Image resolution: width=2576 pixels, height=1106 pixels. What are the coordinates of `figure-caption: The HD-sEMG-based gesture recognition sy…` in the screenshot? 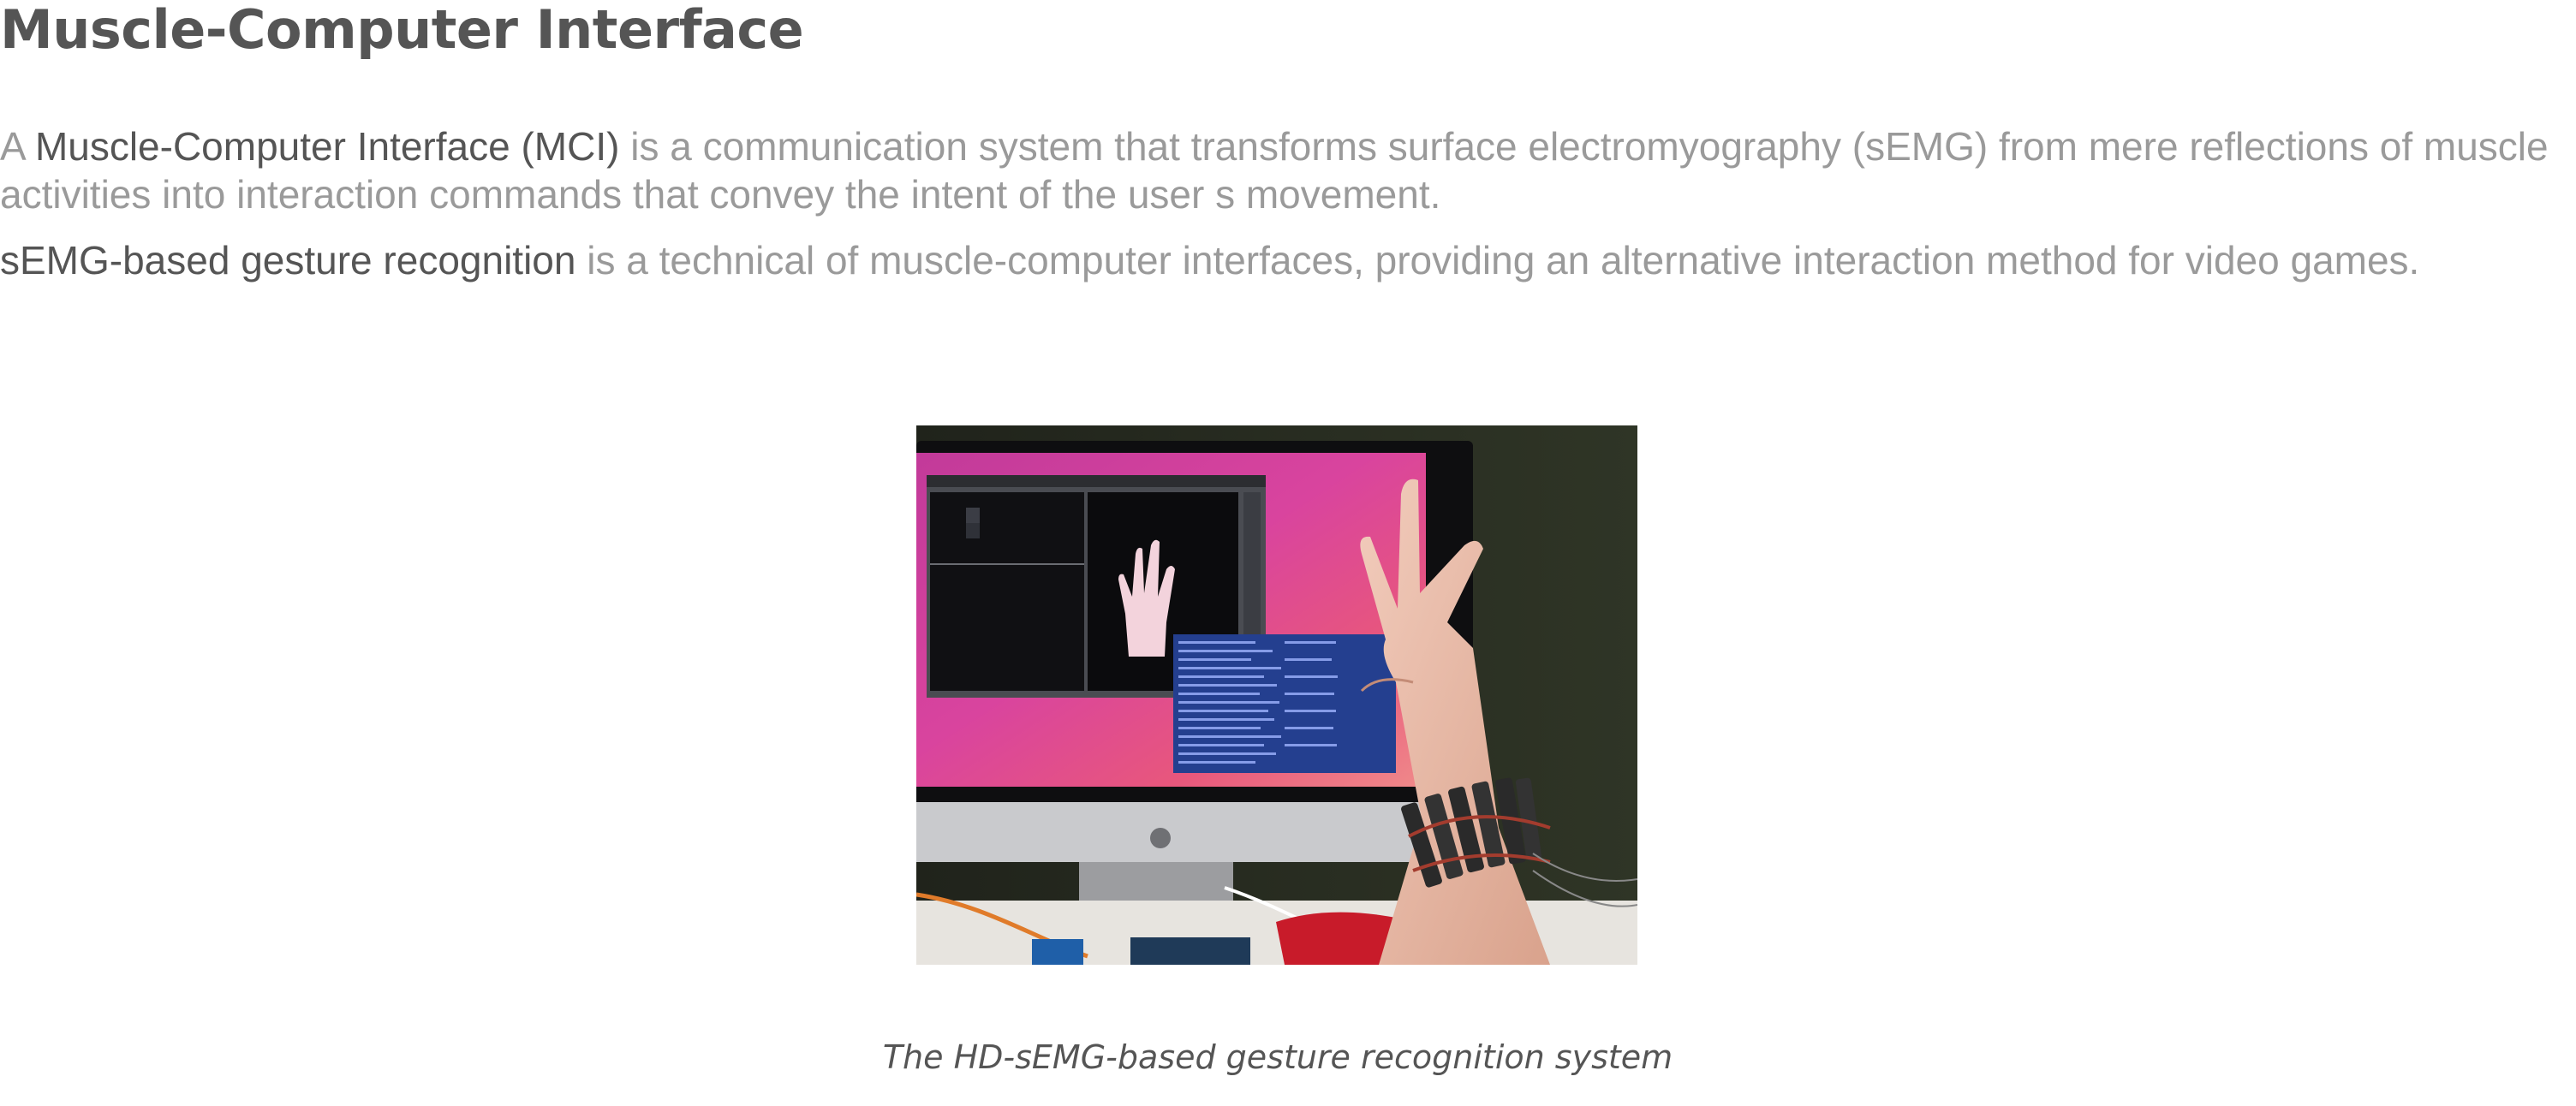 It's located at (1277, 1057).